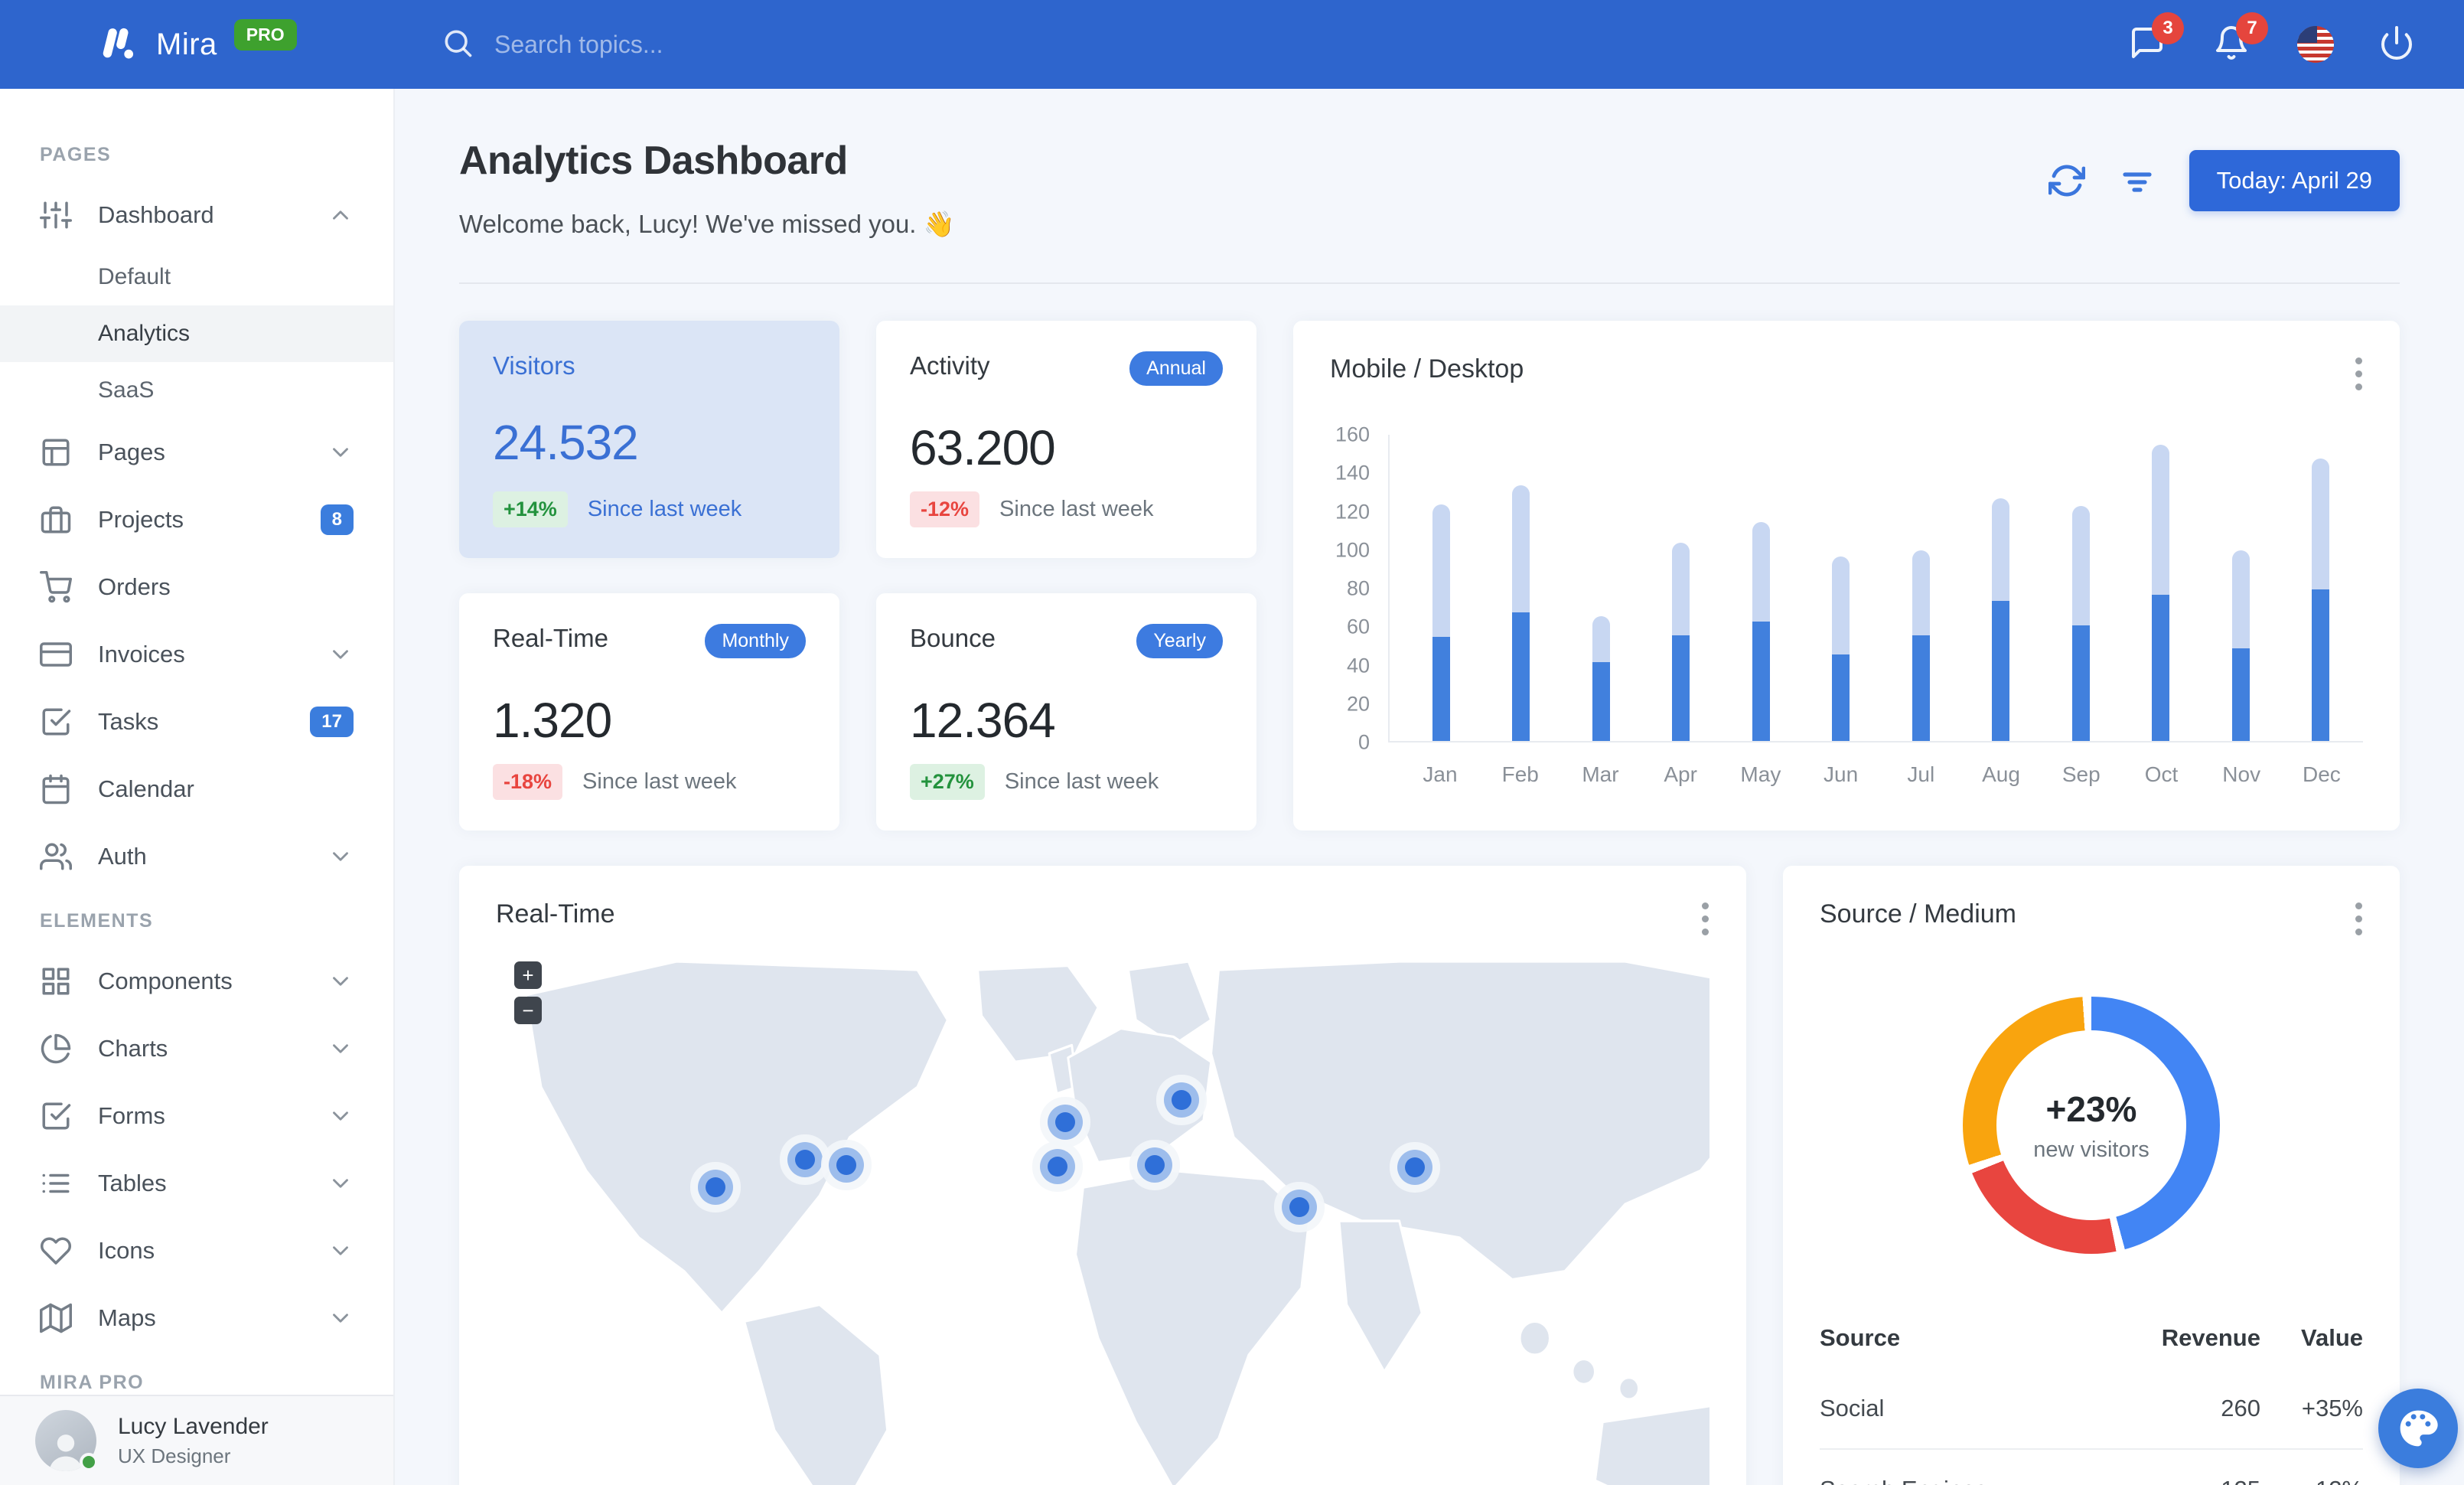 The image size is (2464, 1485). I want to click on sidebar-item-label: Charts, so click(133, 1048).